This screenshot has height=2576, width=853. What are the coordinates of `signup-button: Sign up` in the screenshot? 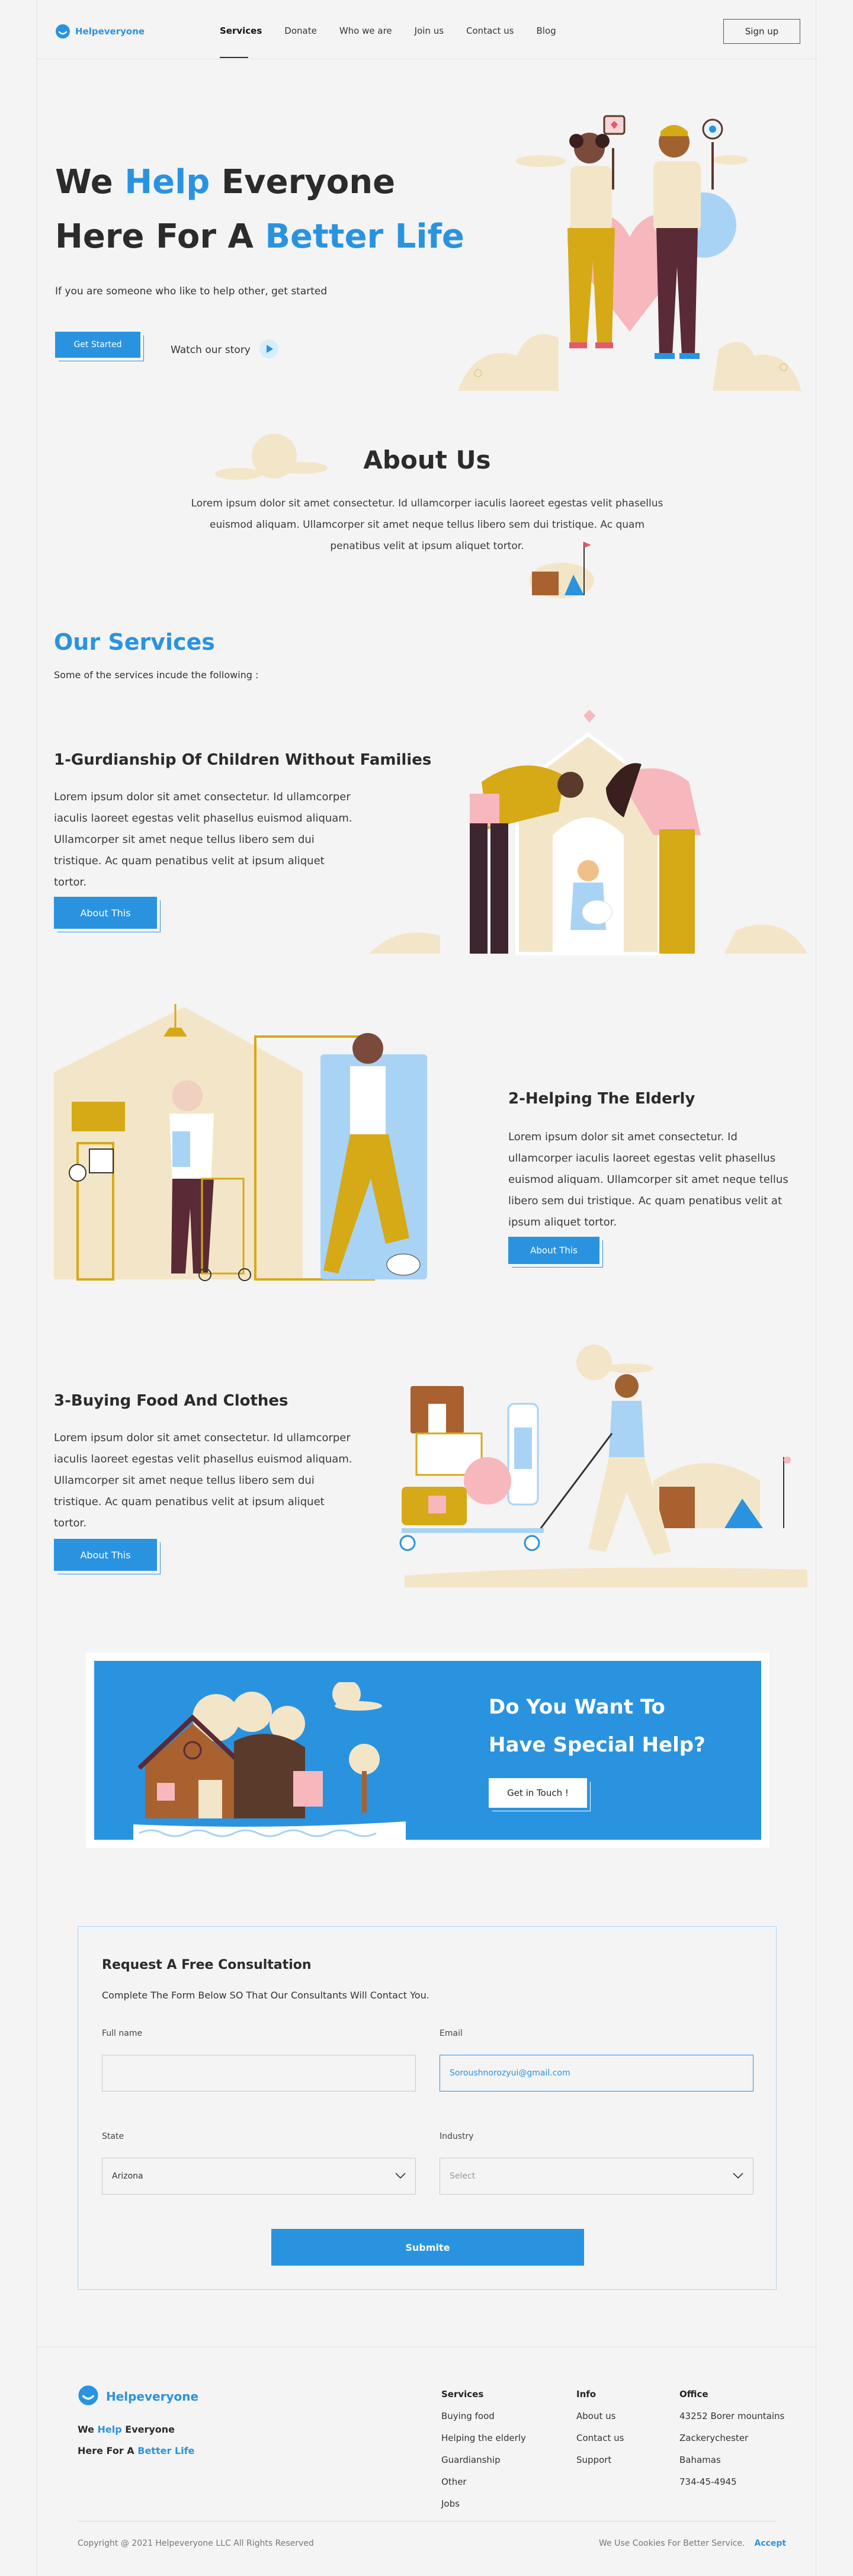 It's located at (761, 32).